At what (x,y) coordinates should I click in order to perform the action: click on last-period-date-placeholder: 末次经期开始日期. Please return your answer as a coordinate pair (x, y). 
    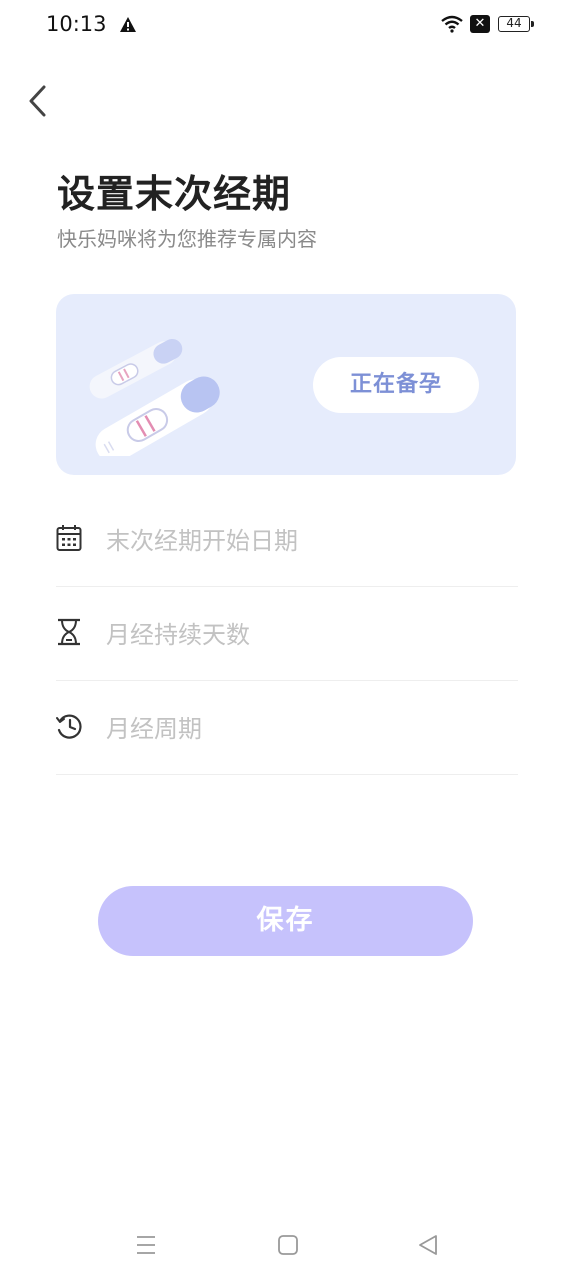
    Looking at the image, I should click on (202, 541).